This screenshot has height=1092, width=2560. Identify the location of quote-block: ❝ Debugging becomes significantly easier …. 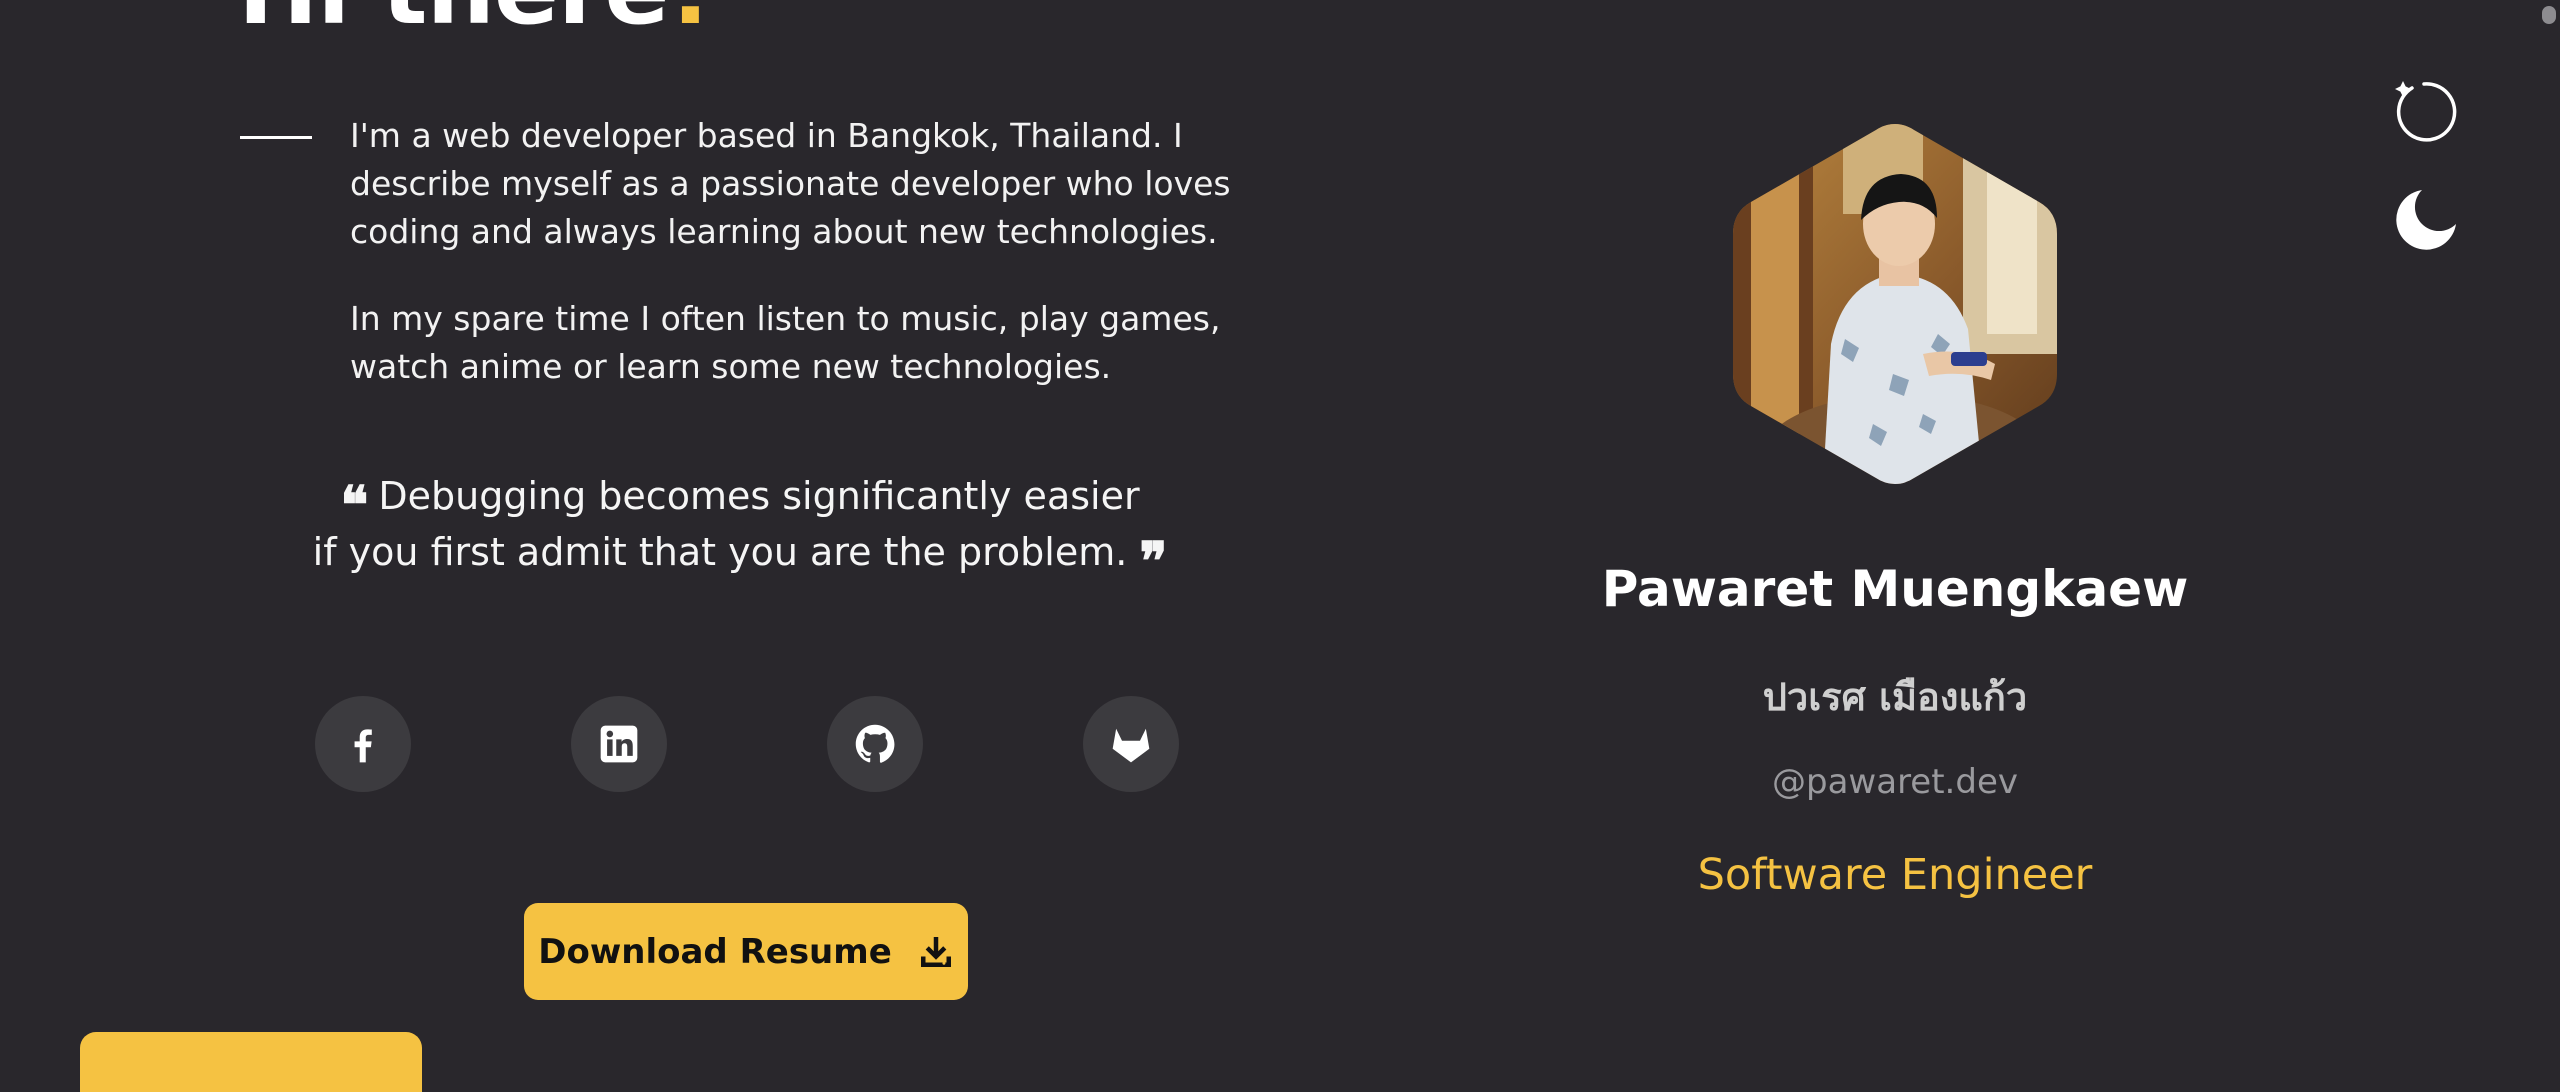
(740, 528).